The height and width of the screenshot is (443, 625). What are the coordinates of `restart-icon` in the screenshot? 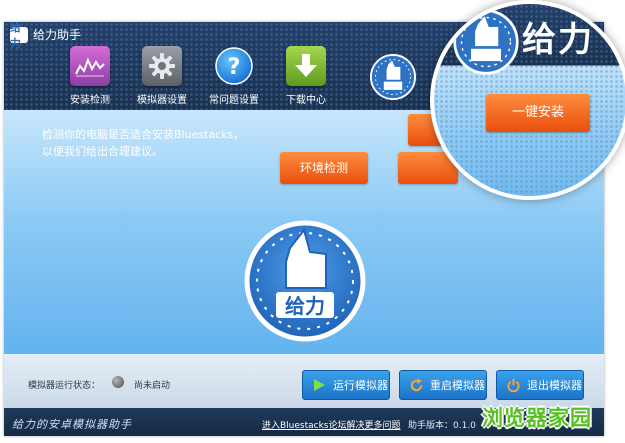 It's located at (416, 385).